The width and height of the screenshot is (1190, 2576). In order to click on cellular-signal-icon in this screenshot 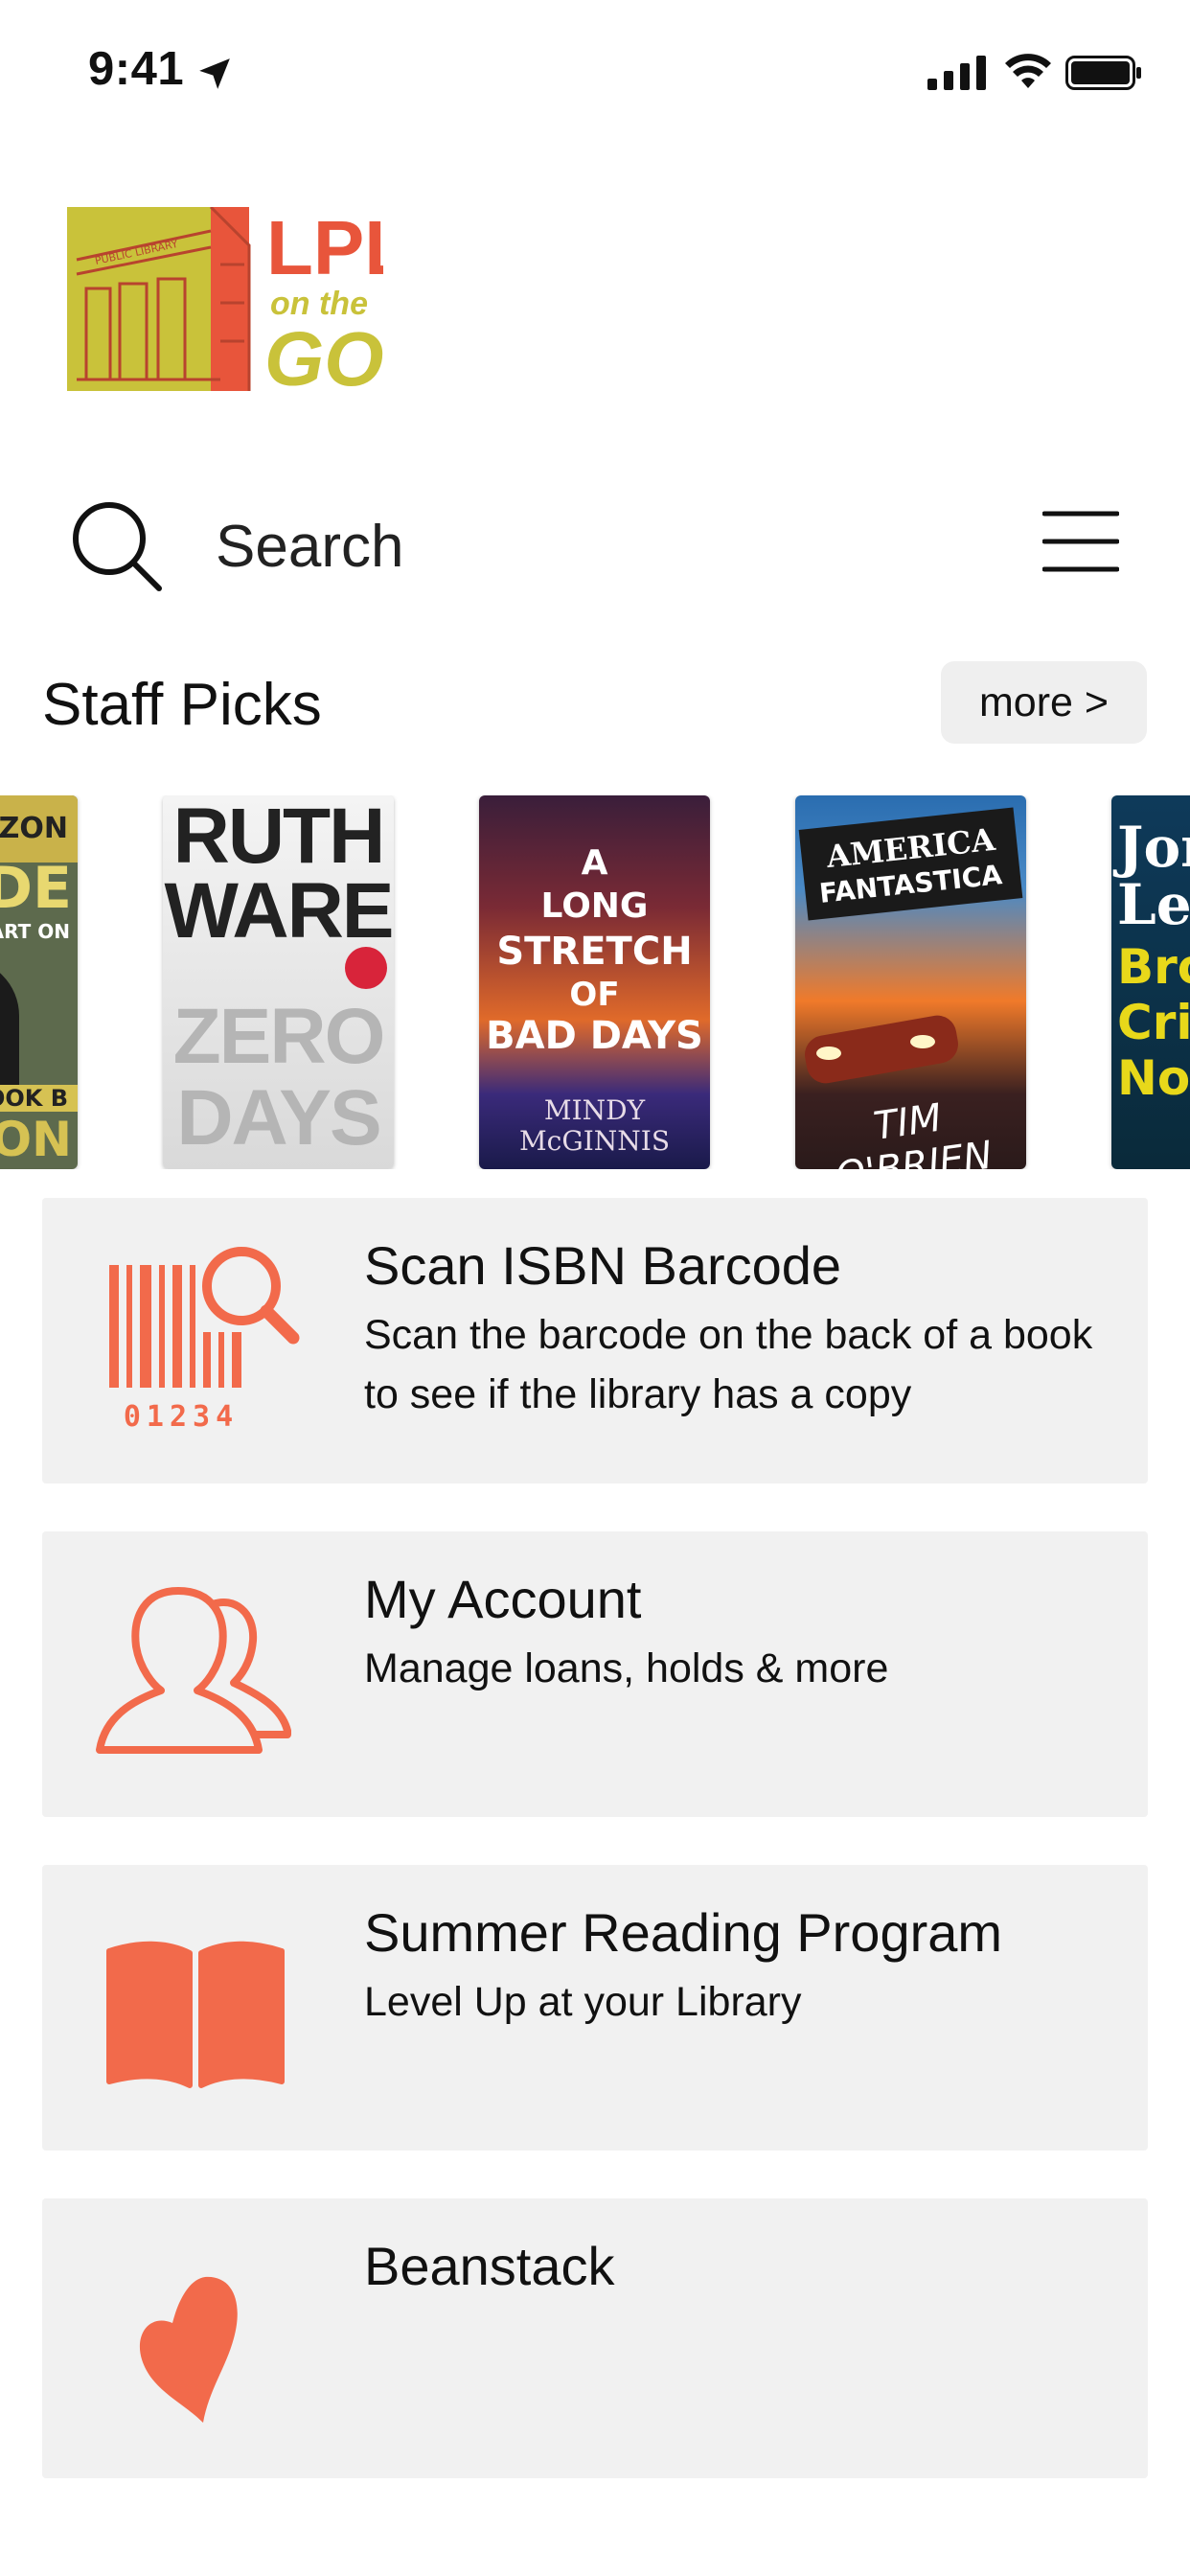, I will do `click(957, 73)`.